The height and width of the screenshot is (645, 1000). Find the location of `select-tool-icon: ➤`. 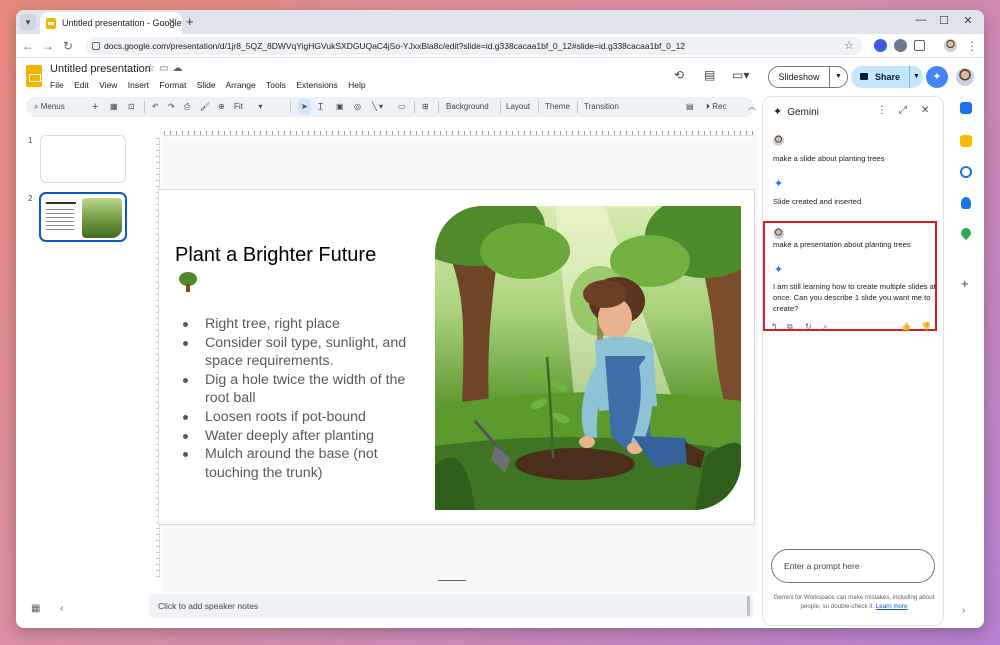

select-tool-icon: ➤ is located at coordinates (304, 107).